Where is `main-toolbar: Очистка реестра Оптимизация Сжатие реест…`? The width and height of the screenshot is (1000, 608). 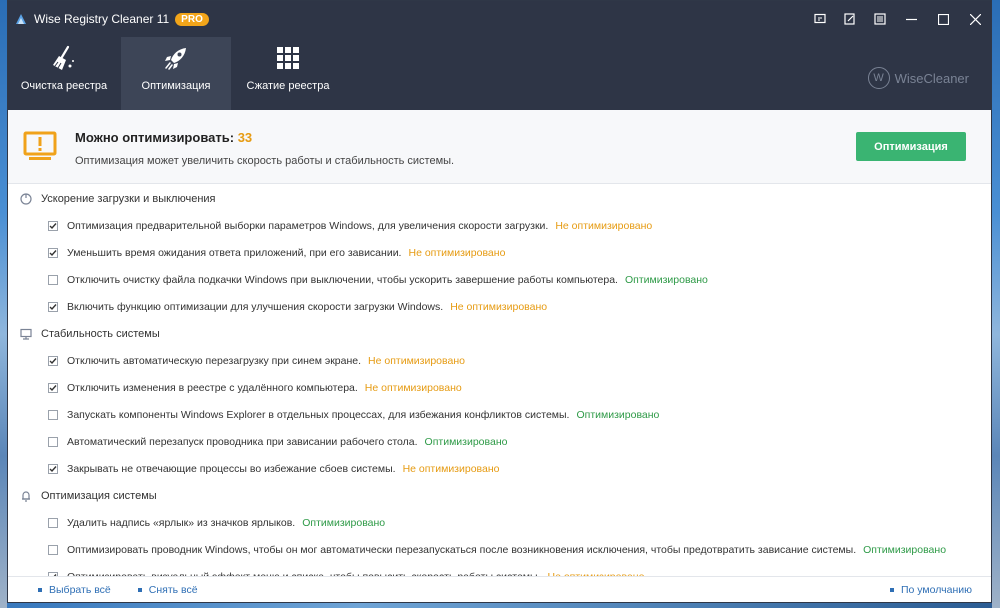
main-toolbar: Очистка реестра Оптимизация Сжатие реест… is located at coordinates (499, 73).